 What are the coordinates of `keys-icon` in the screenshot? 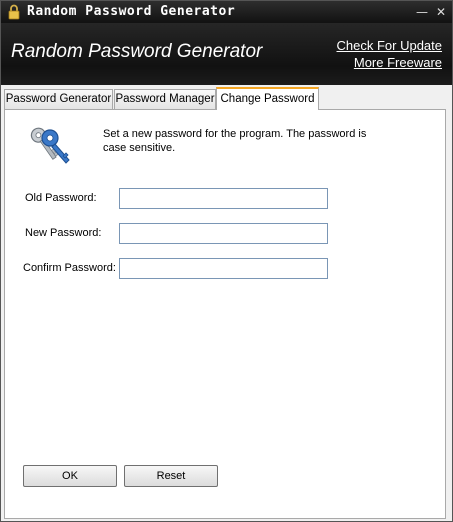 It's located at (50, 145).